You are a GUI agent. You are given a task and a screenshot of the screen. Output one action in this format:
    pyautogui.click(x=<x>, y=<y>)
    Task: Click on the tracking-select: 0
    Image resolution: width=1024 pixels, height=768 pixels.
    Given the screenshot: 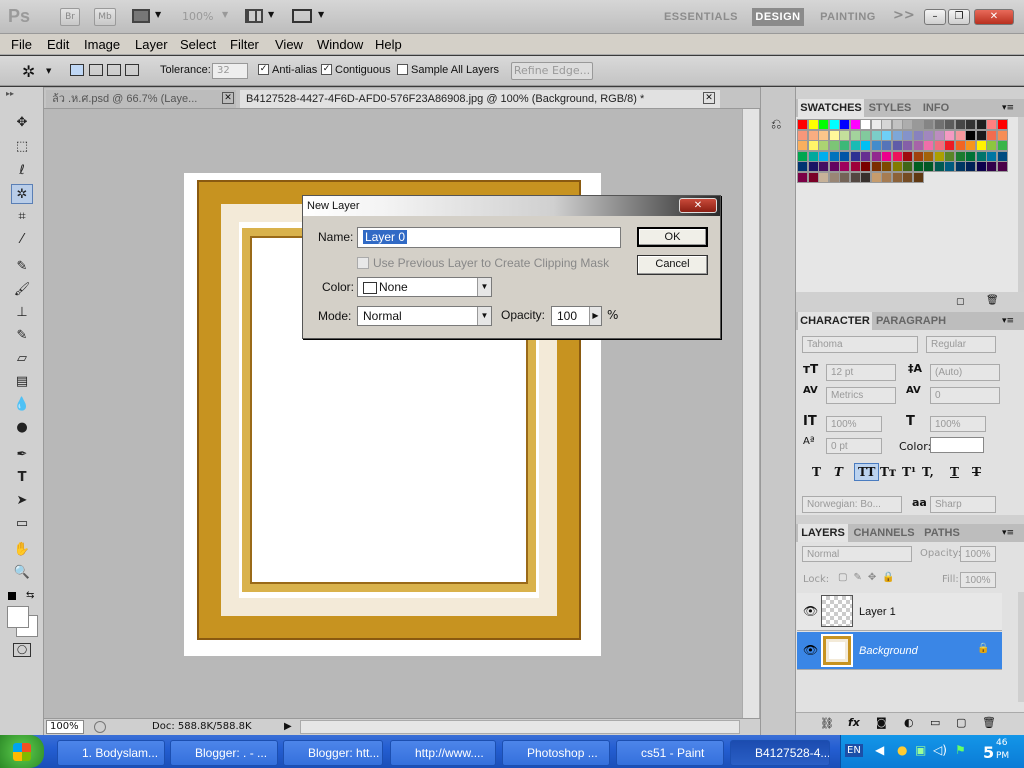 What is the action you would take?
    pyautogui.click(x=965, y=395)
    